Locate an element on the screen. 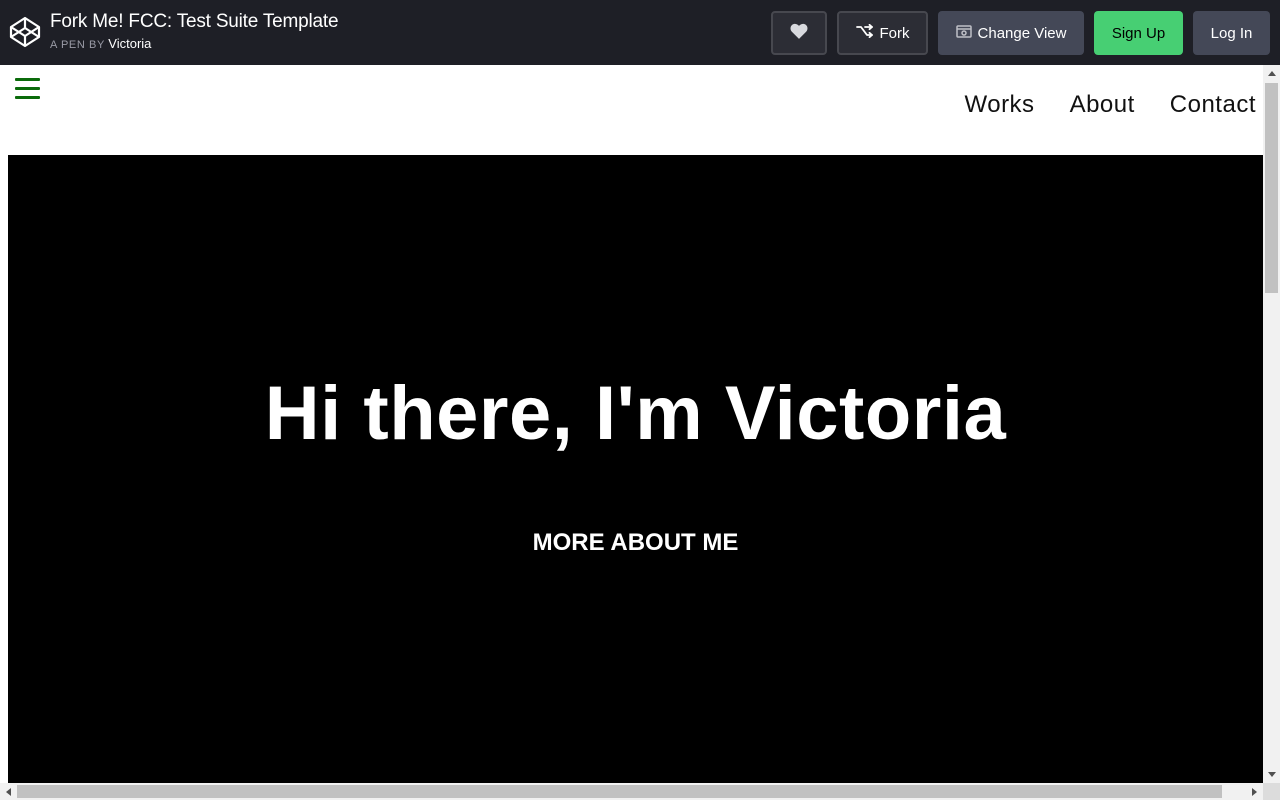  more-about-me-link: MORE ABOUT ME is located at coordinates (635, 543).